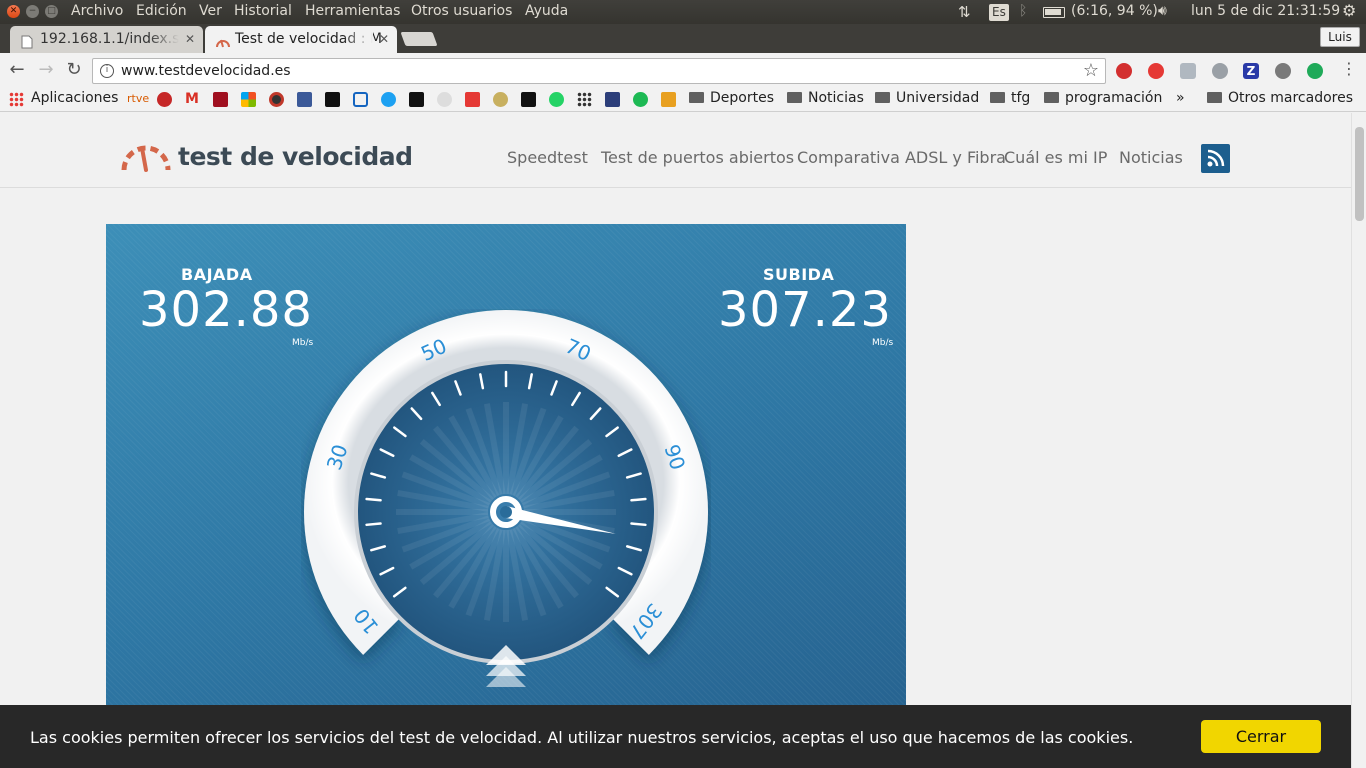  I want to click on bookmark-red-icon, so click(472, 99).